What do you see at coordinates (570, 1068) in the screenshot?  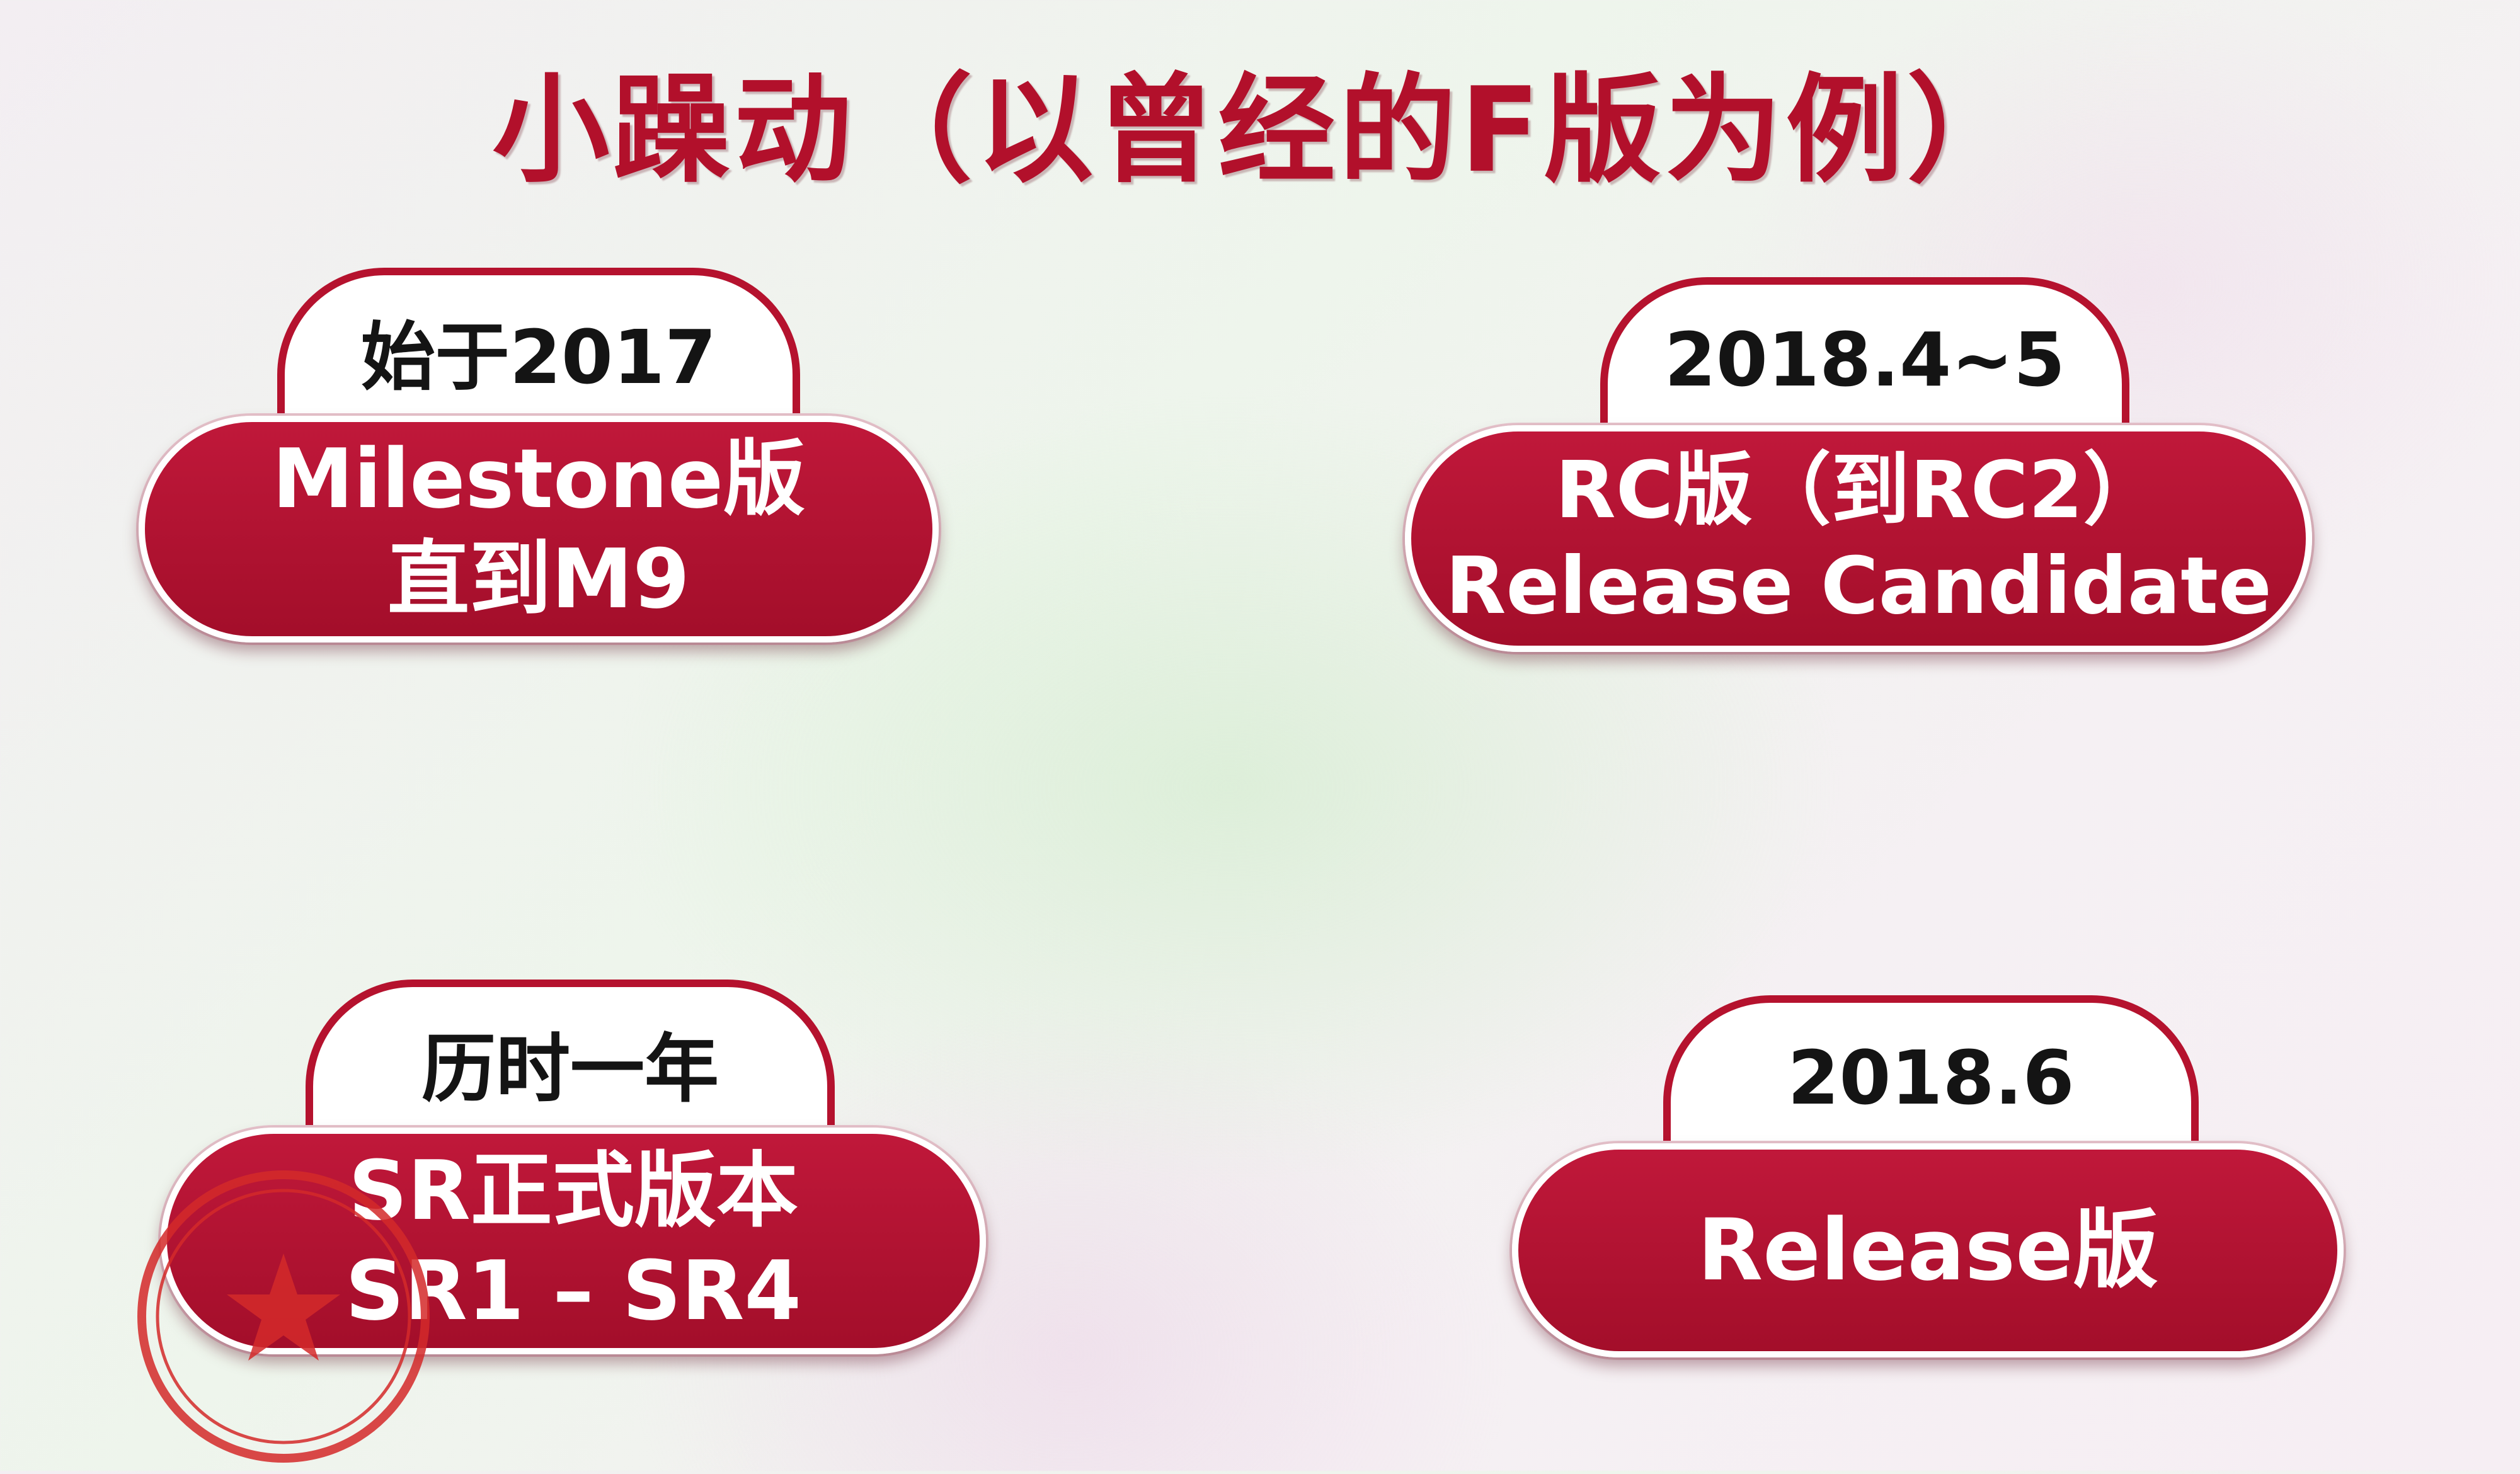 I see `cap-label: 历时一年` at bounding box center [570, 1068].